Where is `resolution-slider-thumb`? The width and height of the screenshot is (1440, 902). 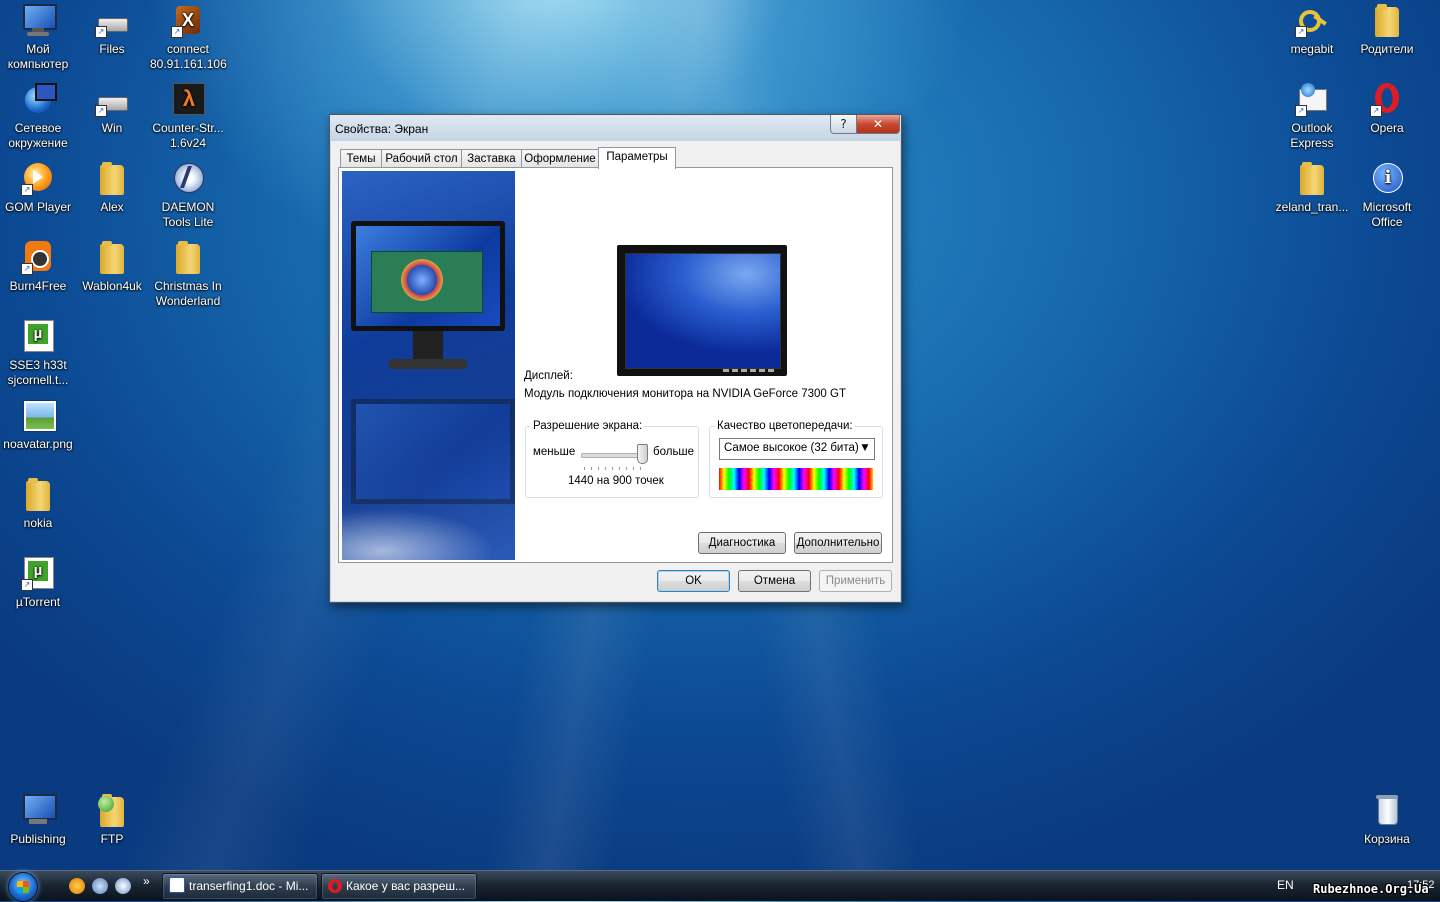
resolution-slider-thumb is located at coordinates (642, 454).